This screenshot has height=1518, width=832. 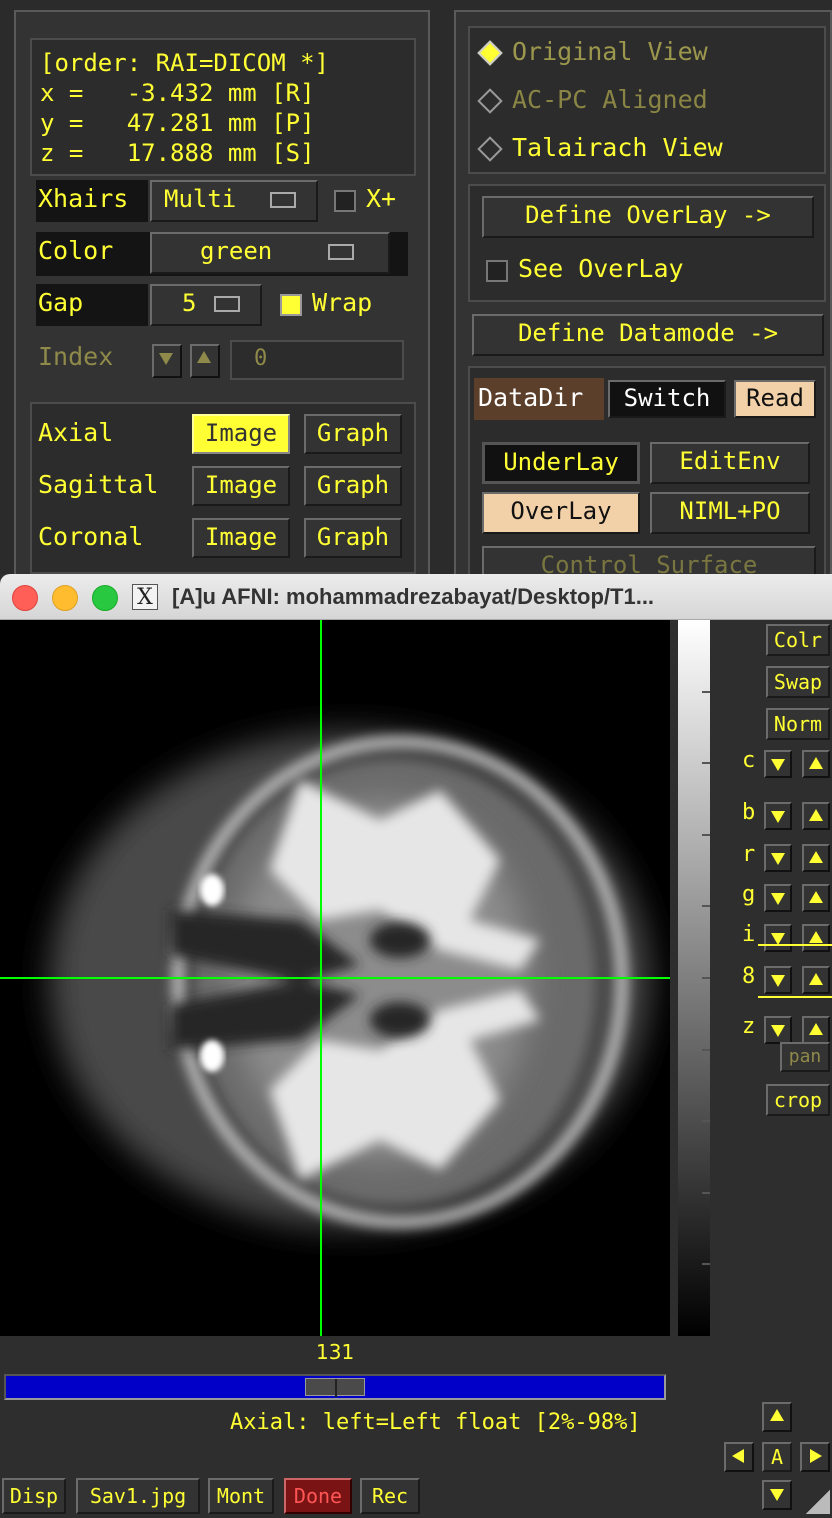 I want to click on gap-label: Gap, so click(x=61, y=302).